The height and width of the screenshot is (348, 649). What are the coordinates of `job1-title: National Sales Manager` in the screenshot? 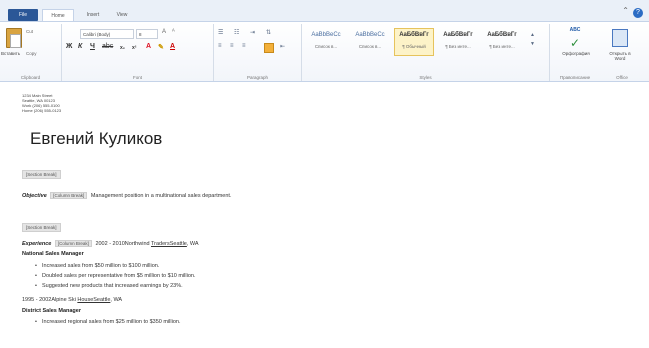 It's located at (53, 254).